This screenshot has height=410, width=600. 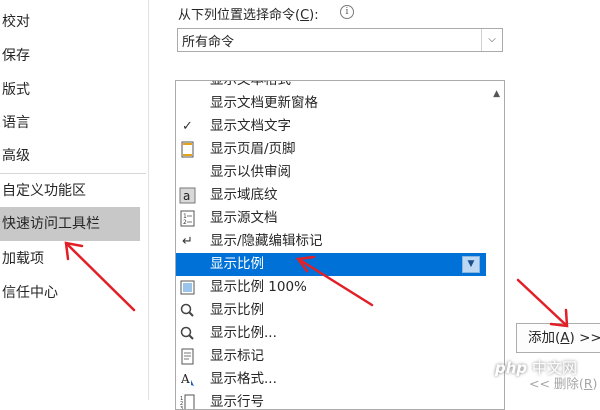 I want to click on line-numbers-icon: 123, so click(x=187, y=402).